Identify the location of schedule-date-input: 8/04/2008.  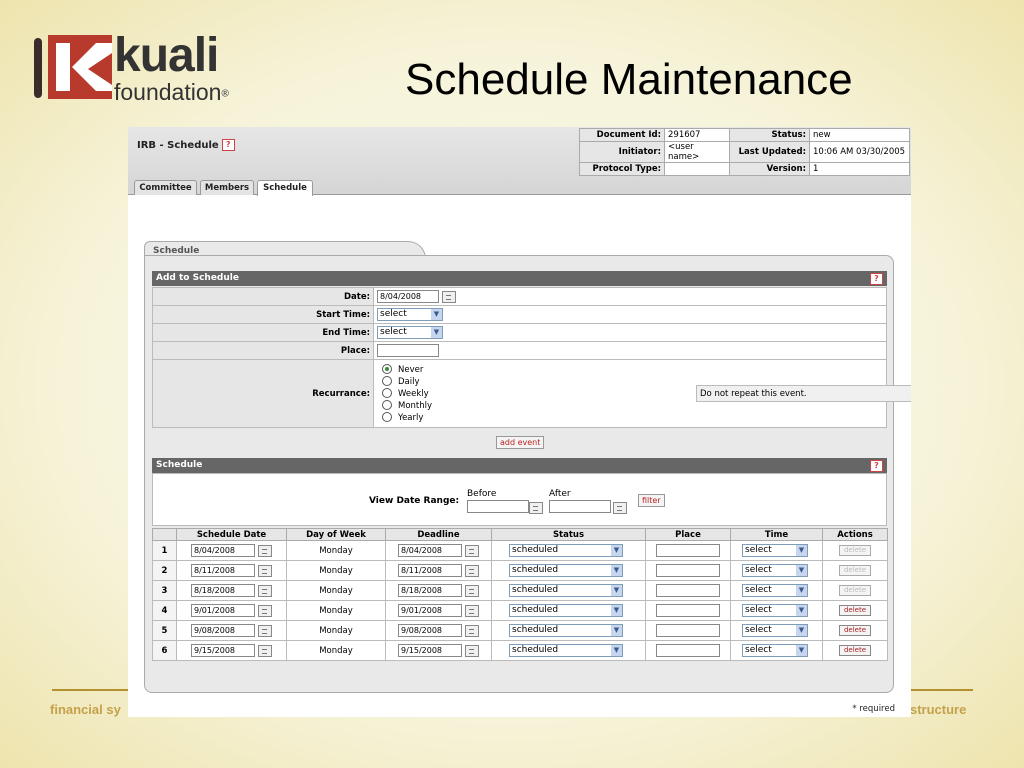
(223, 550).